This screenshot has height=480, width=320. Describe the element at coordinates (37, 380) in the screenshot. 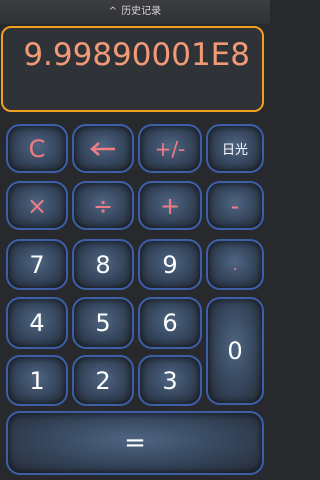

I see `digit-1-button: 1` at that location.